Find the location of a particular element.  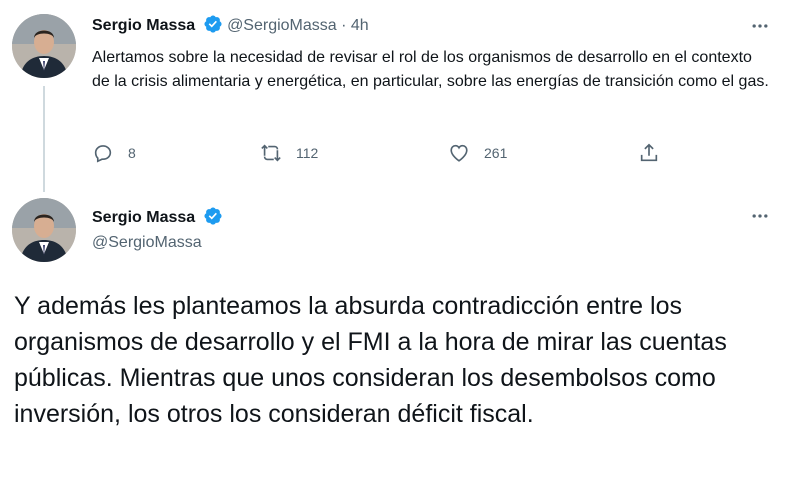

like-button: 261 is located at coordinates (477, 153).